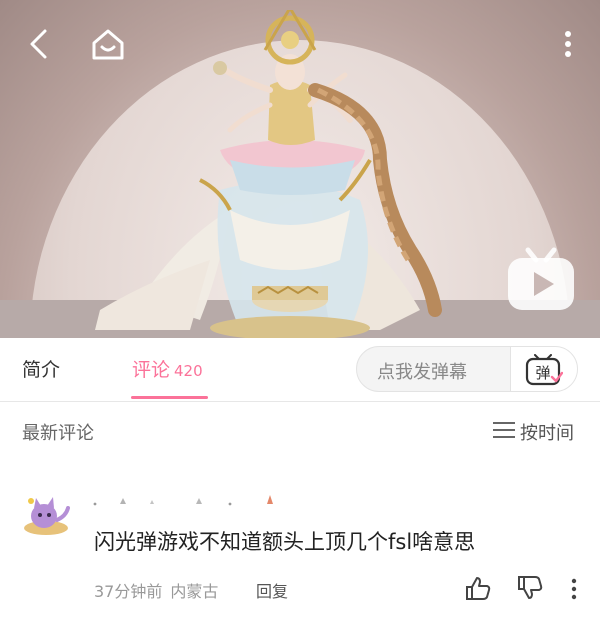 This screenshot has height=618, width=600. Describe the element at coordinates (58, 433) in the screenshot. I see `sort-section-title: 最新评论` at that location.